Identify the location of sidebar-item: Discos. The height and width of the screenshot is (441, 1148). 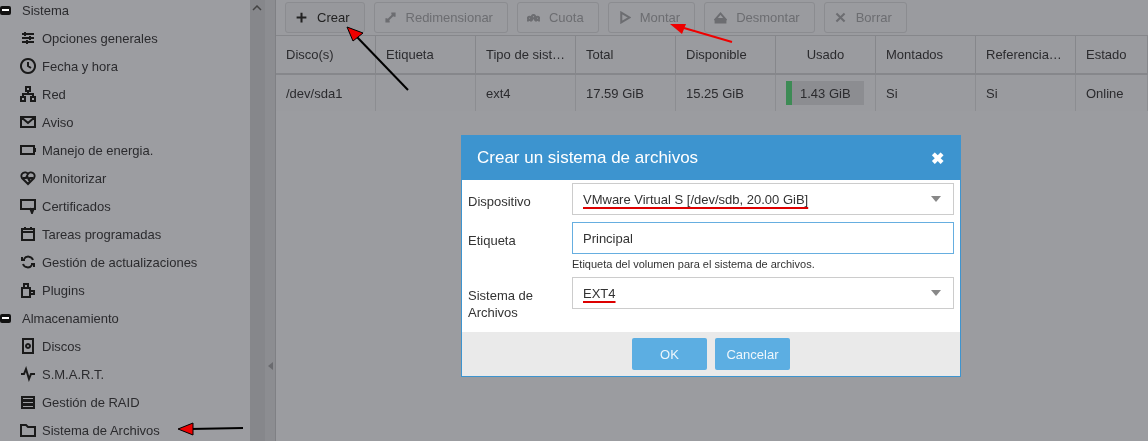
(61, 346).